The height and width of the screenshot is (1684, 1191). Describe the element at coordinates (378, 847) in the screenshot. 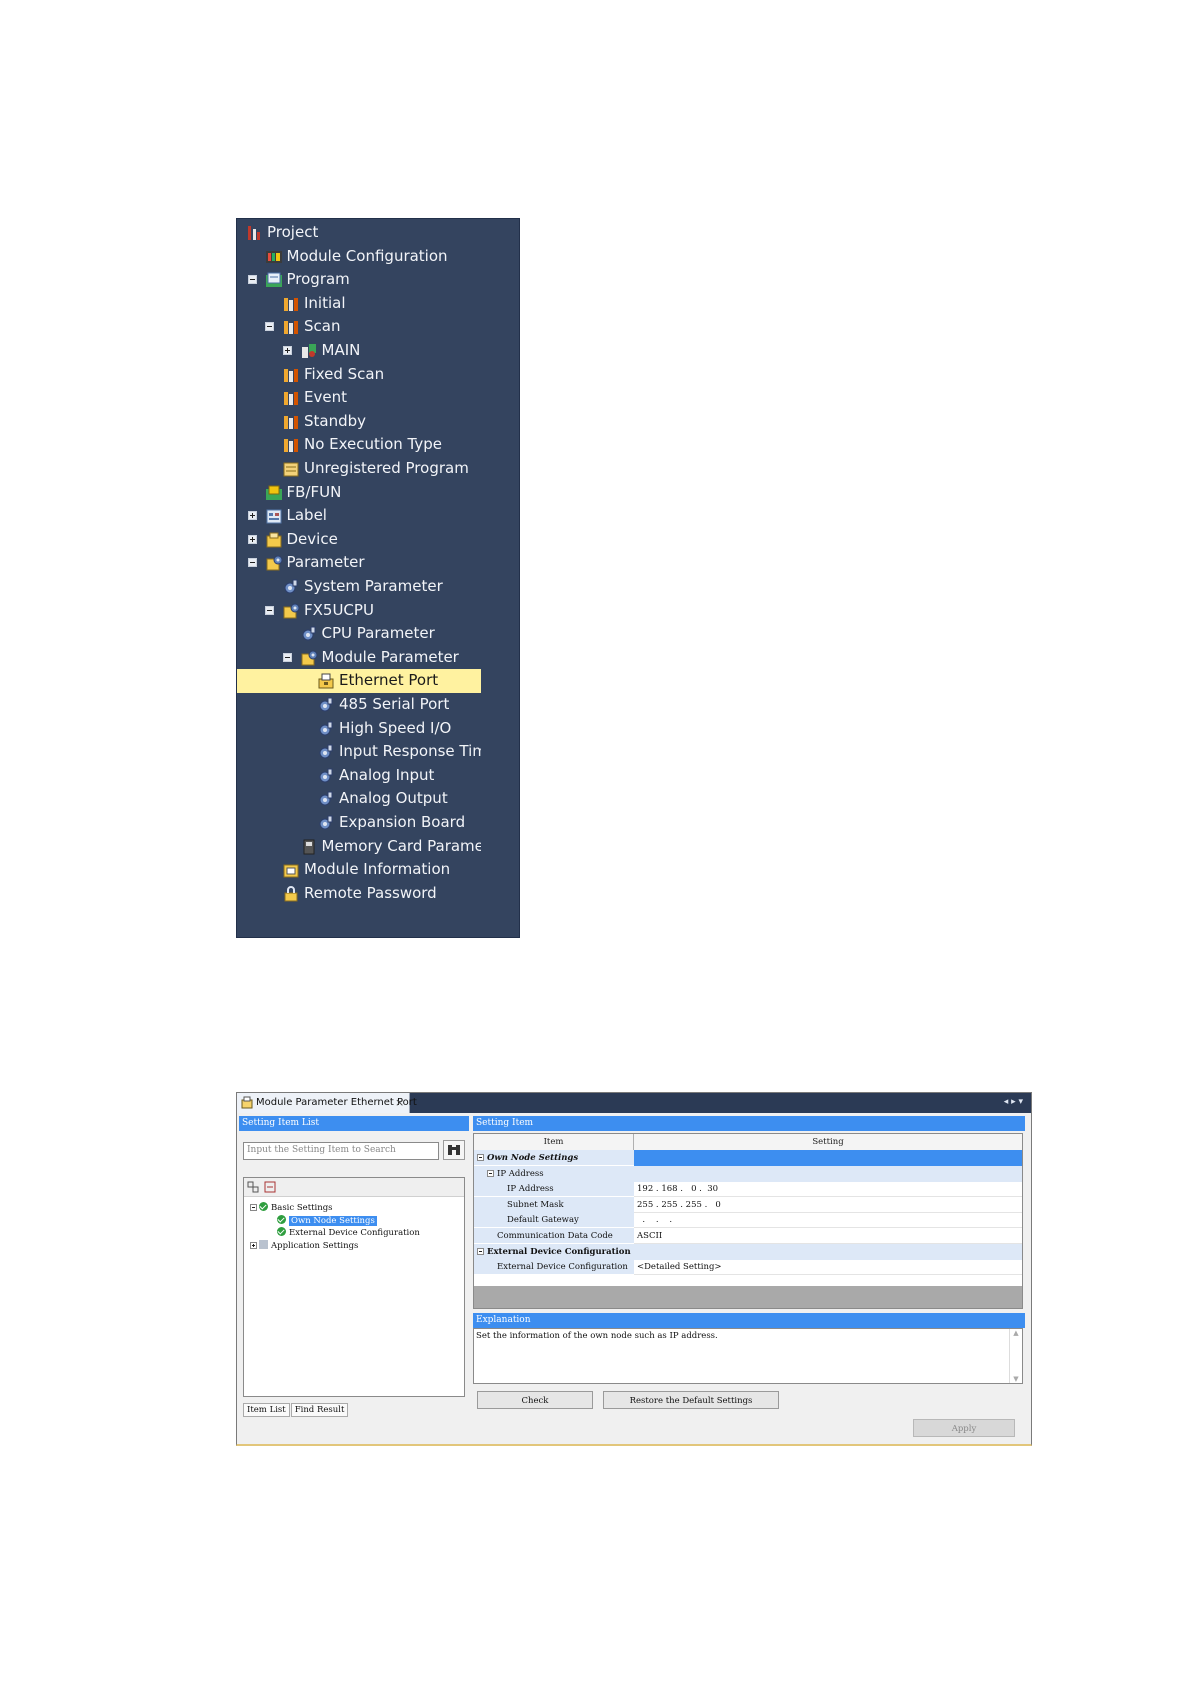

I see `tree-item-memory-card-parameter: Memory Card Parameter` at that location.